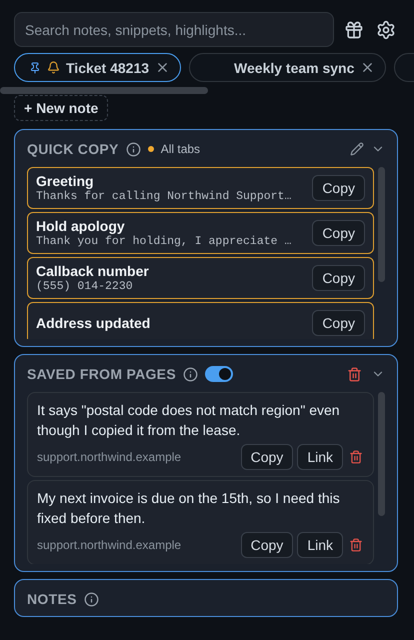  What do you see at coordinates (85, 286) in the screenshot?
I see `snippet-text: (555) 014-2230` at bounding box center [85, 286].